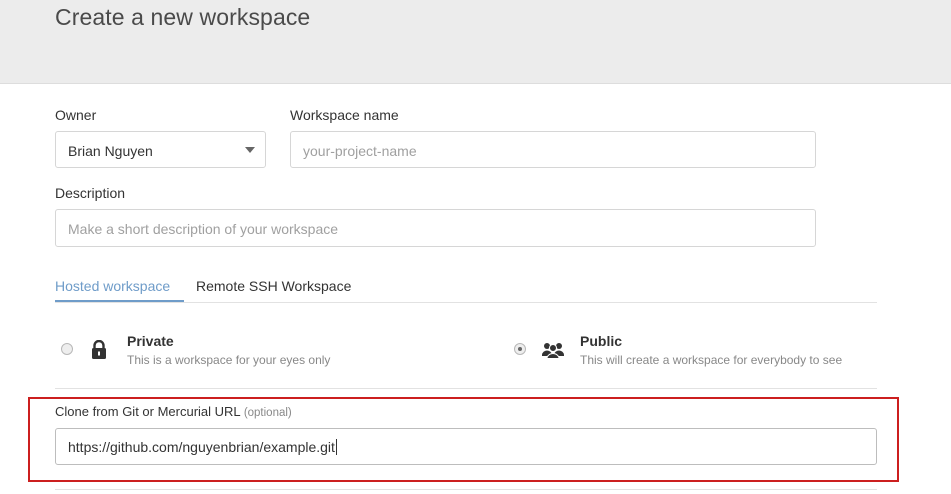 The image size is (951, 494). Describe the element at coordinates (336, 447) in the screenshot. I see `text-cursor` at that location.